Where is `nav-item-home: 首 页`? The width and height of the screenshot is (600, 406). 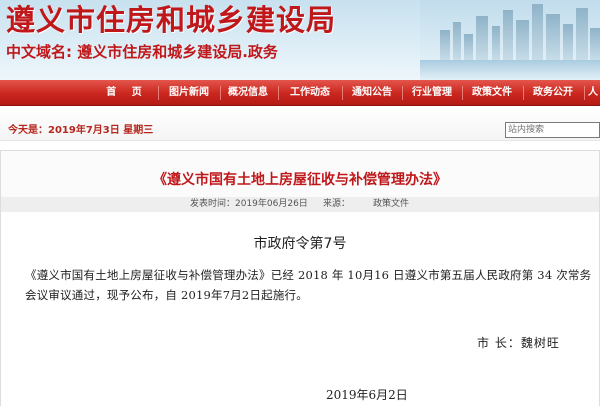 nav-item-home: 首 页 is located at coordinates (127, 92).